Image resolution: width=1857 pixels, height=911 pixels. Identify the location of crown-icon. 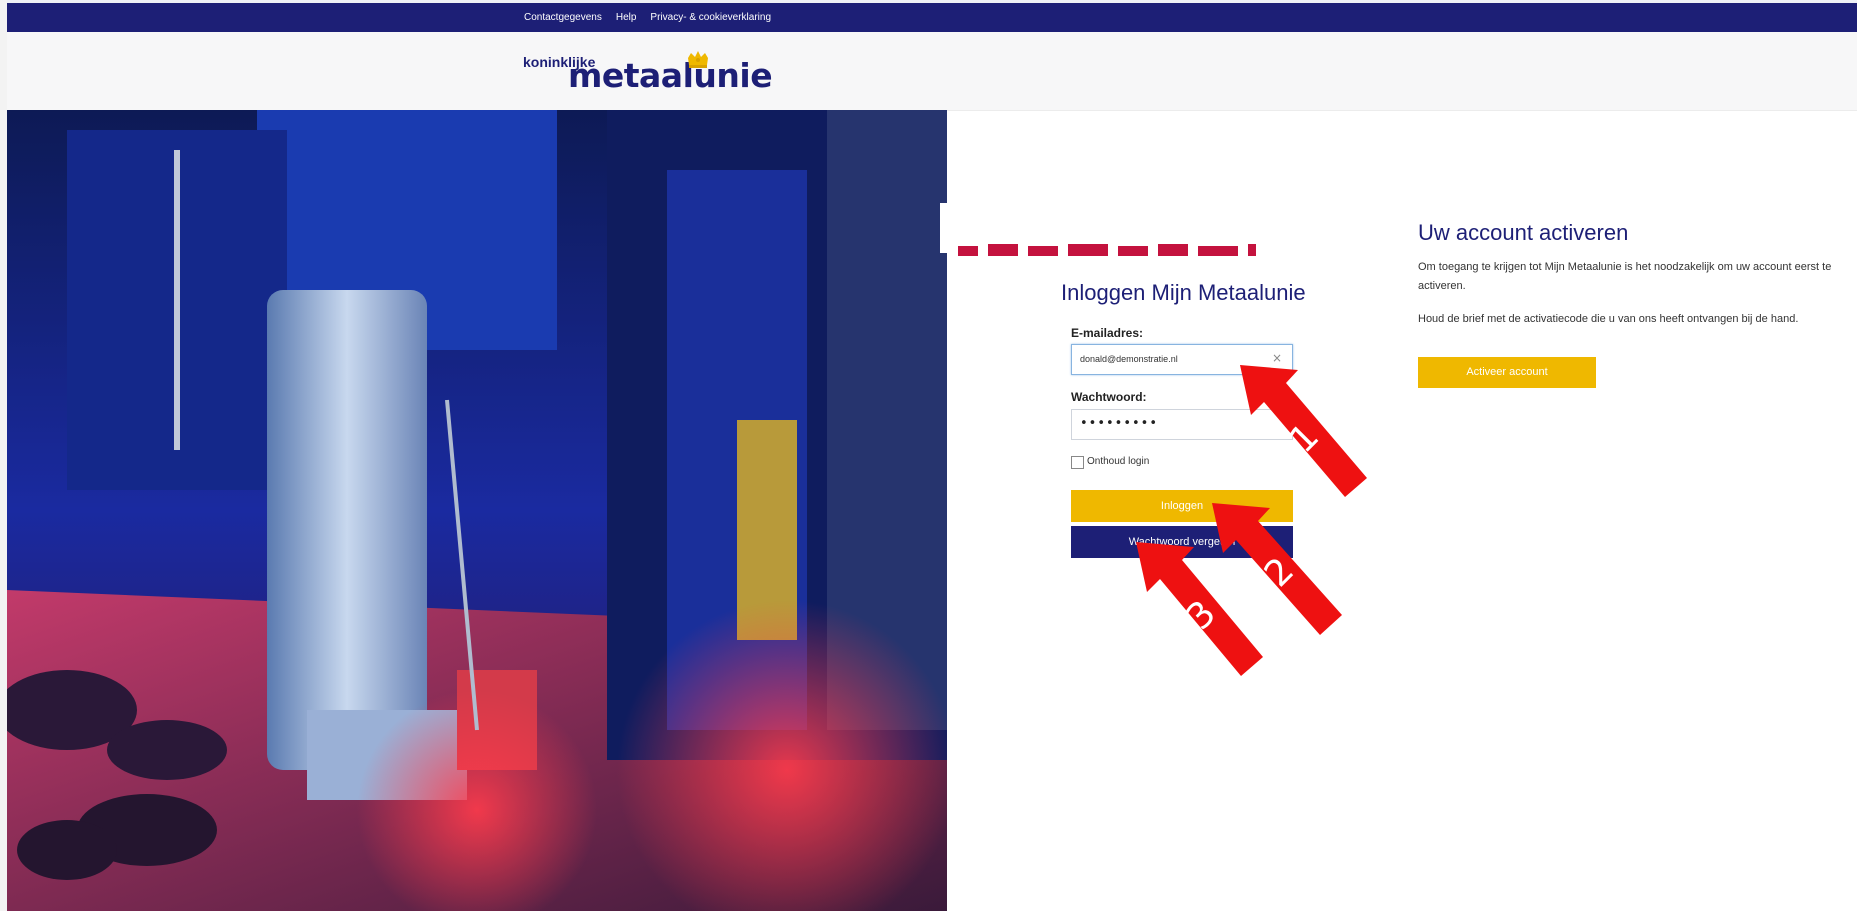
(698, 59).